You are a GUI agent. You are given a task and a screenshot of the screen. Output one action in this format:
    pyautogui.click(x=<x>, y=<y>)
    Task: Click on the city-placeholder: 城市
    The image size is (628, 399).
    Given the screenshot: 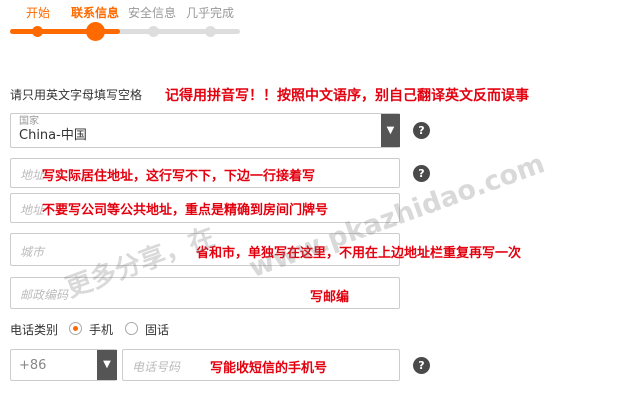 What is the action you would take?
    pyautogui.click(x=32, y=252)
    